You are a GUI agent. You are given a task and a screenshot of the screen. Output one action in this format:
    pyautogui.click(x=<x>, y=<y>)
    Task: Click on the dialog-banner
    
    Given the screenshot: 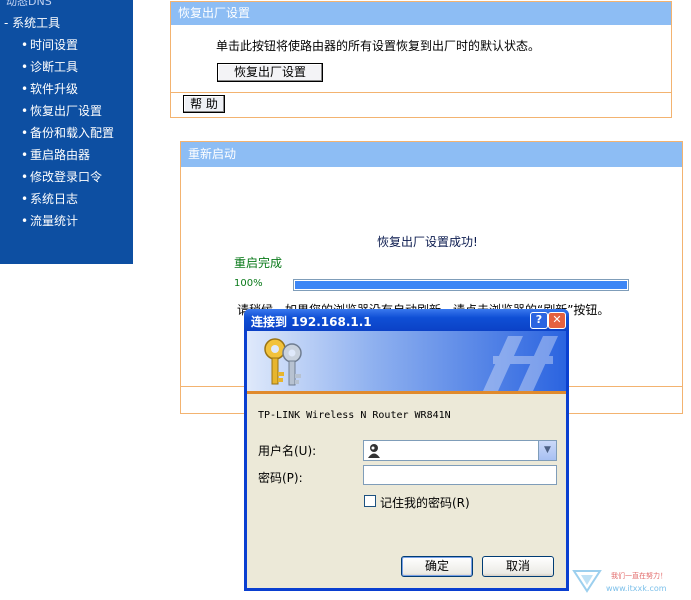 What is the action you would take?
    pyautogui.click(x=406, y=361)
    